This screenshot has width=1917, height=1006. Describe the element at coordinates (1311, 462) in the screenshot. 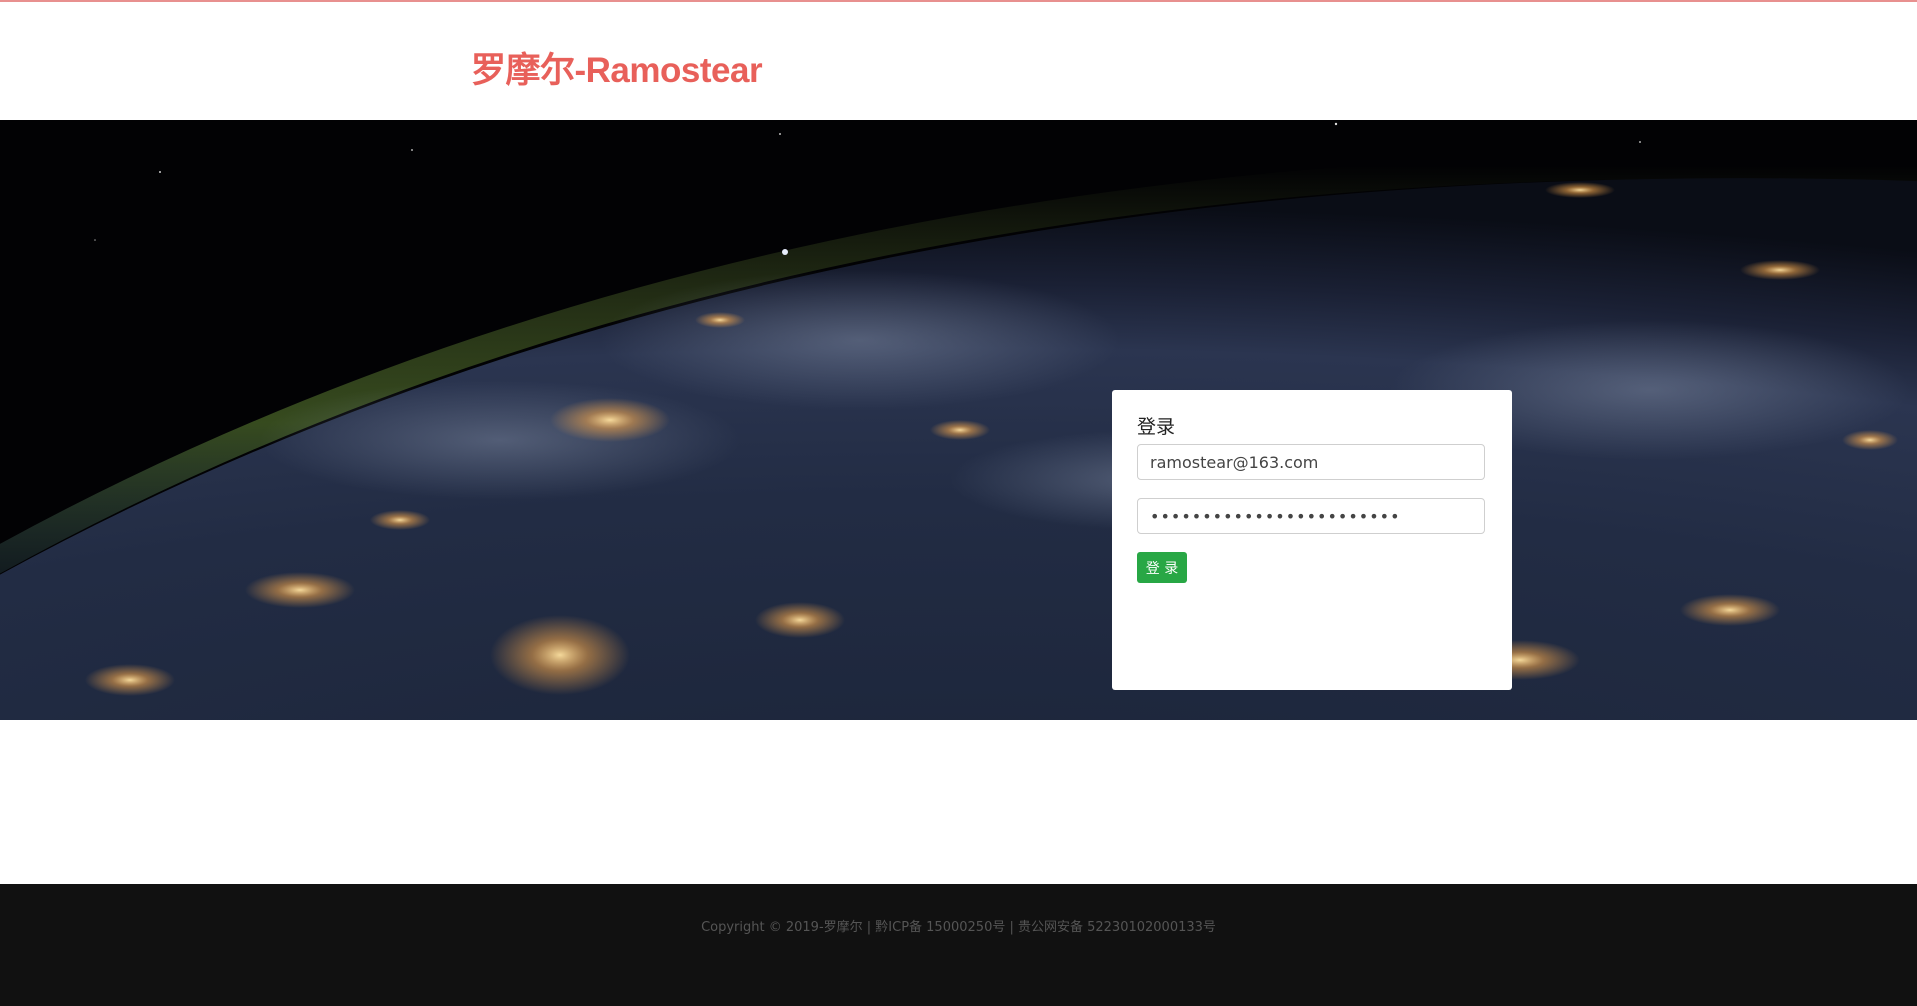

I see `email-field` at that location.